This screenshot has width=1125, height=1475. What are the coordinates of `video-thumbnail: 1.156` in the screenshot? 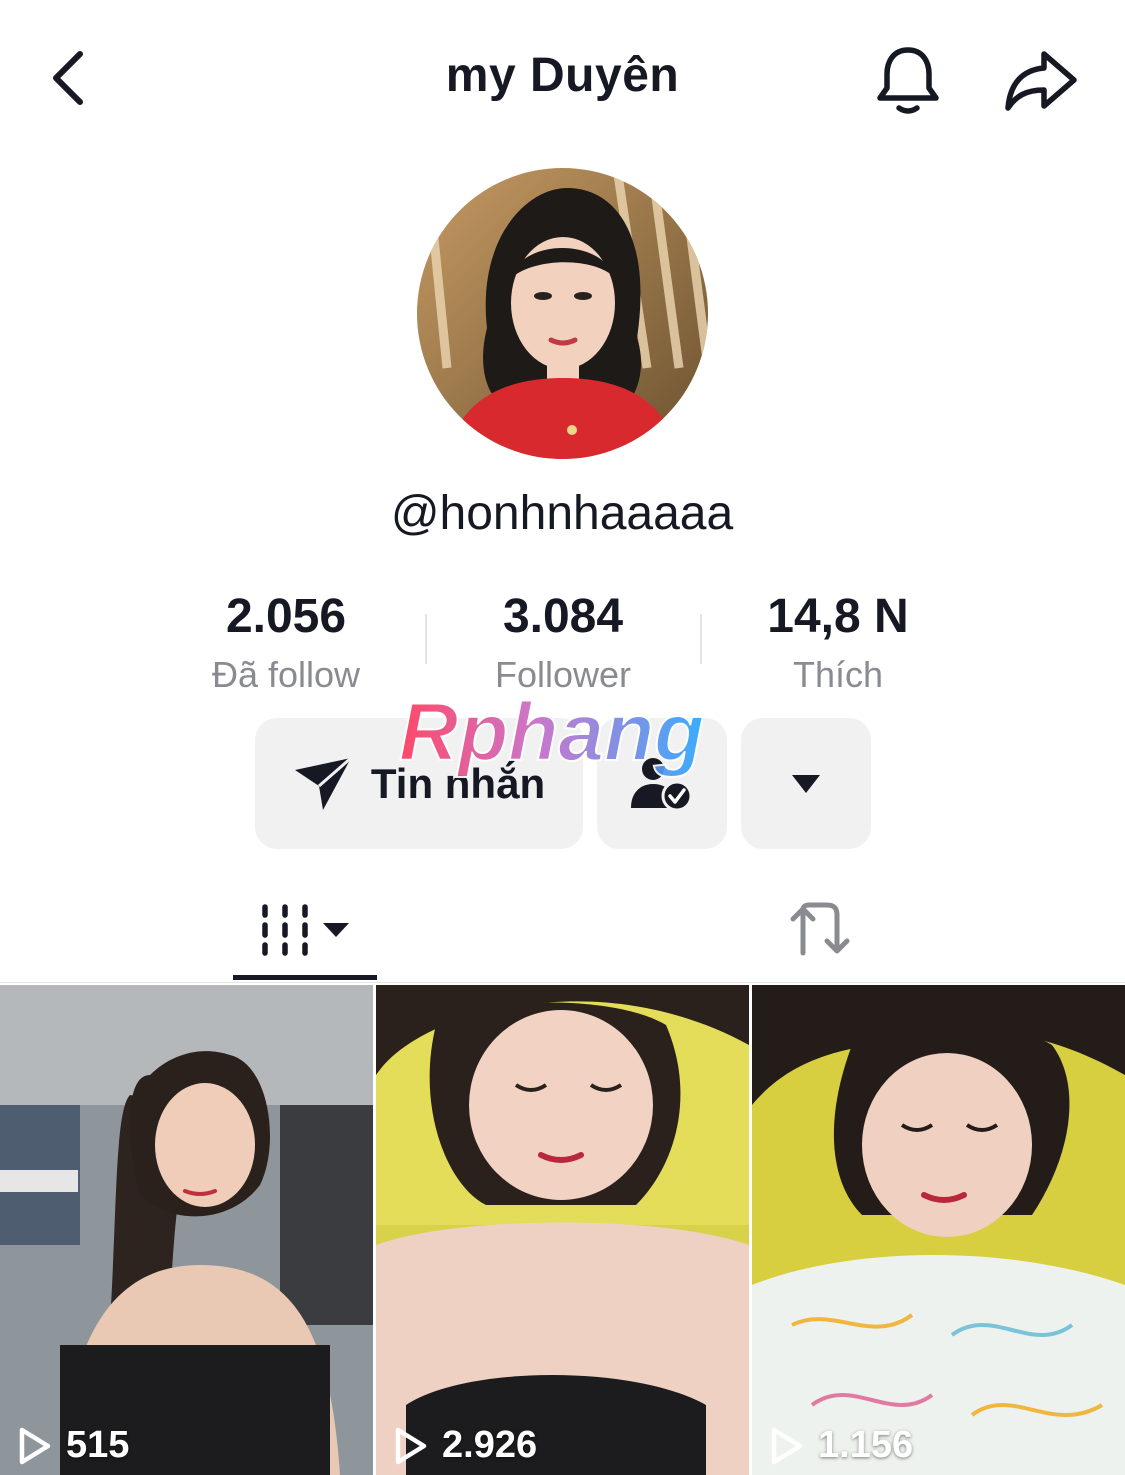 It's located at (938, 1230).